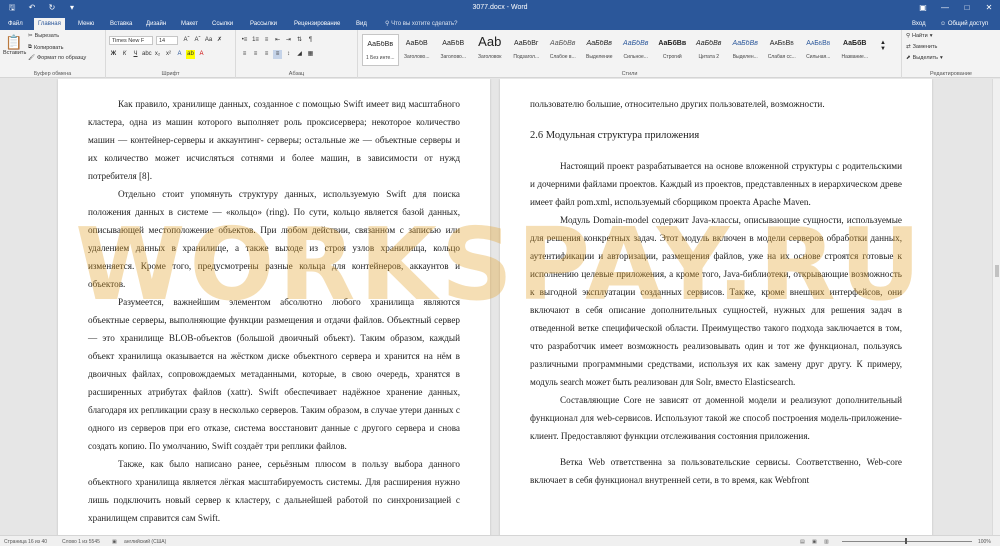  I want to click on format-painter-button: 🖌 Формат по образцу, so click(57, 58).